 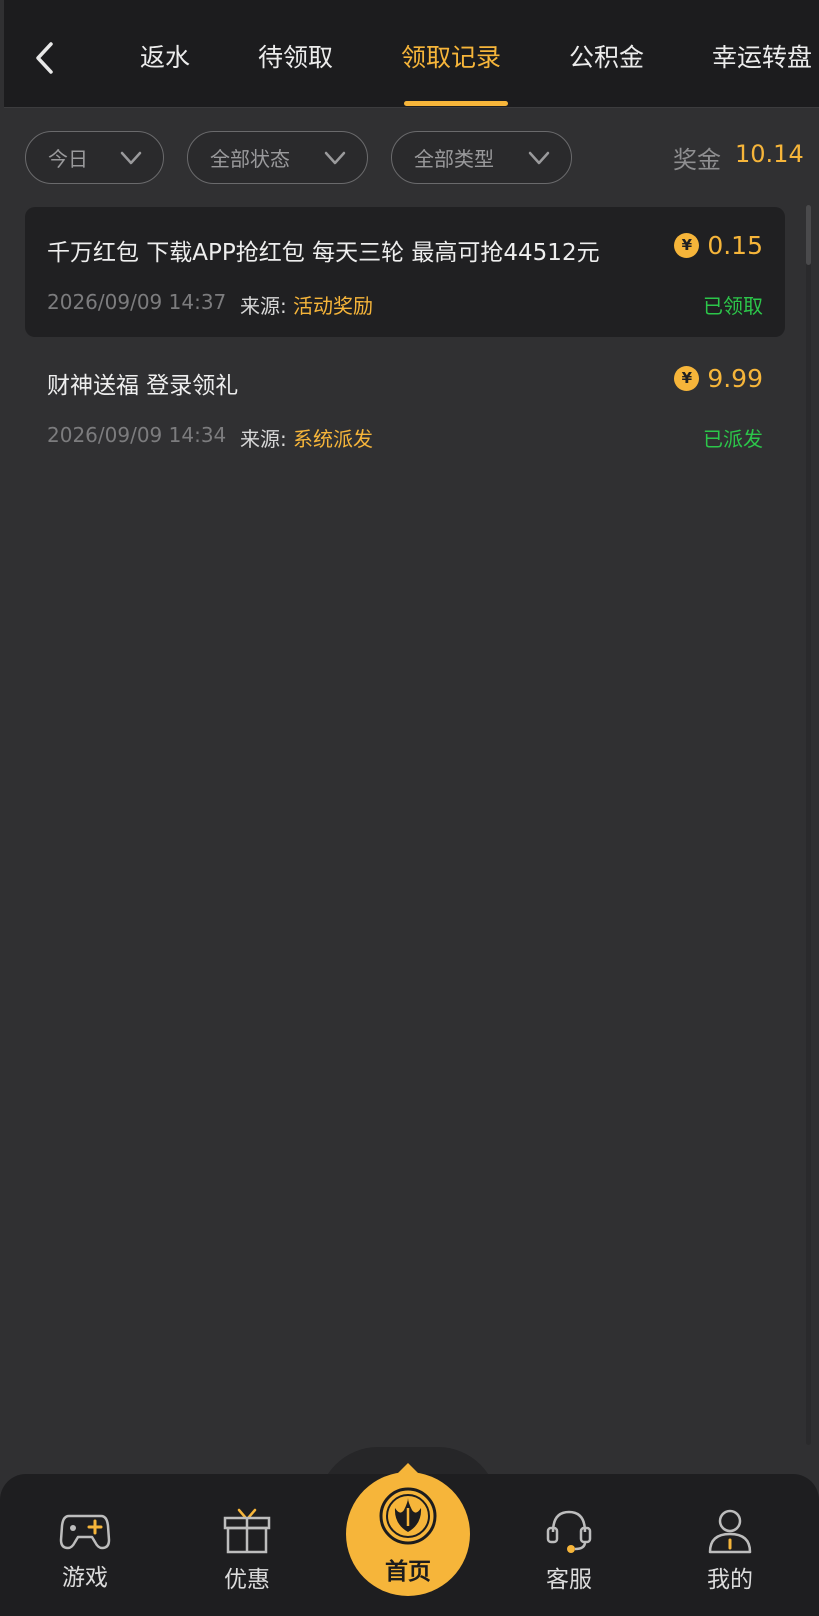 What do you see at coordinates (137, 435) in the screenshot?
I see `record-time: 2026/09/09 14:34` at bounding box center [137, 435].